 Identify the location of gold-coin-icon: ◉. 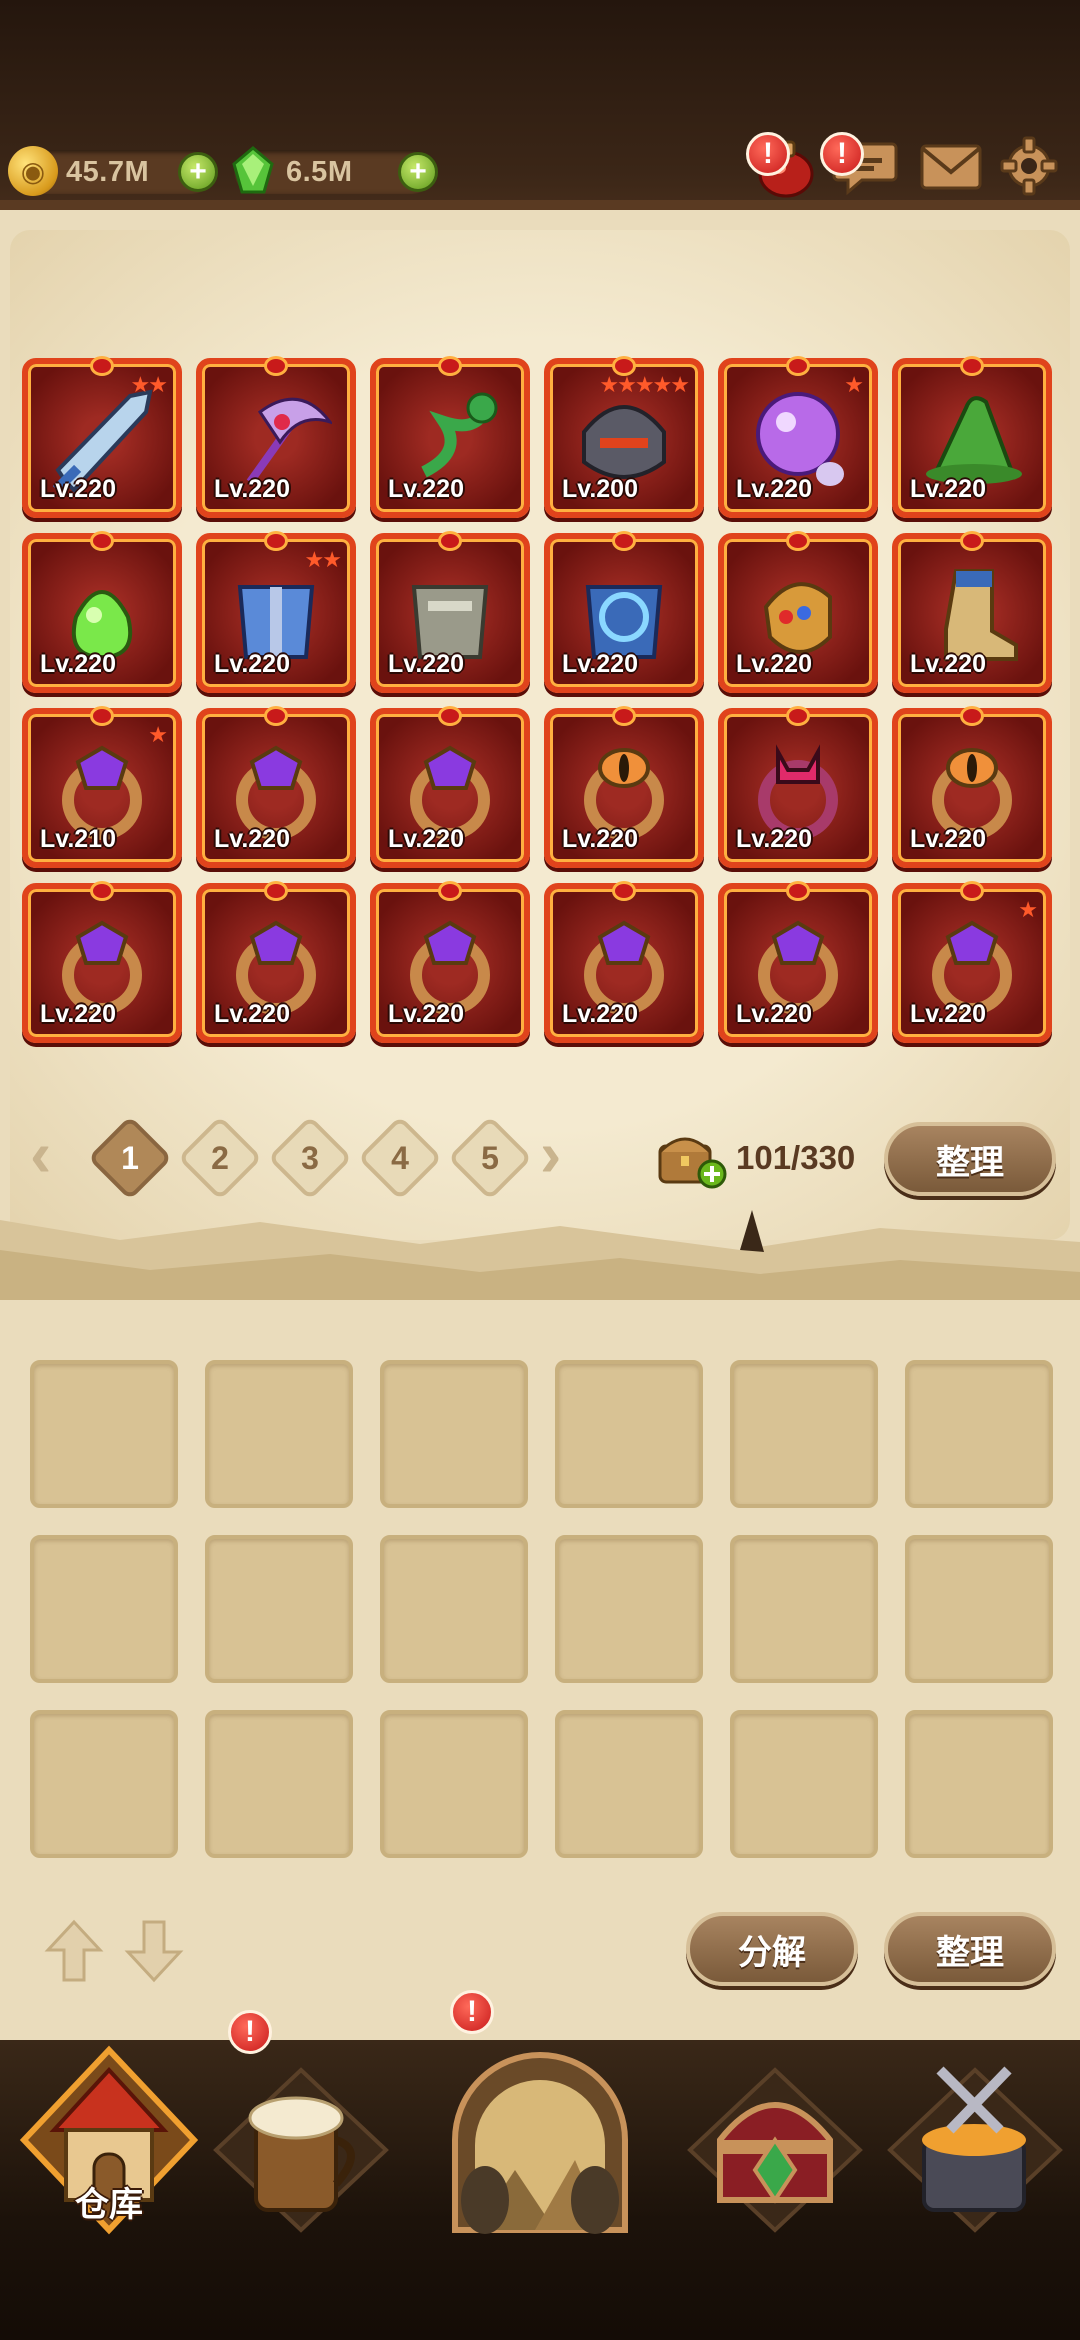
(33, 171).